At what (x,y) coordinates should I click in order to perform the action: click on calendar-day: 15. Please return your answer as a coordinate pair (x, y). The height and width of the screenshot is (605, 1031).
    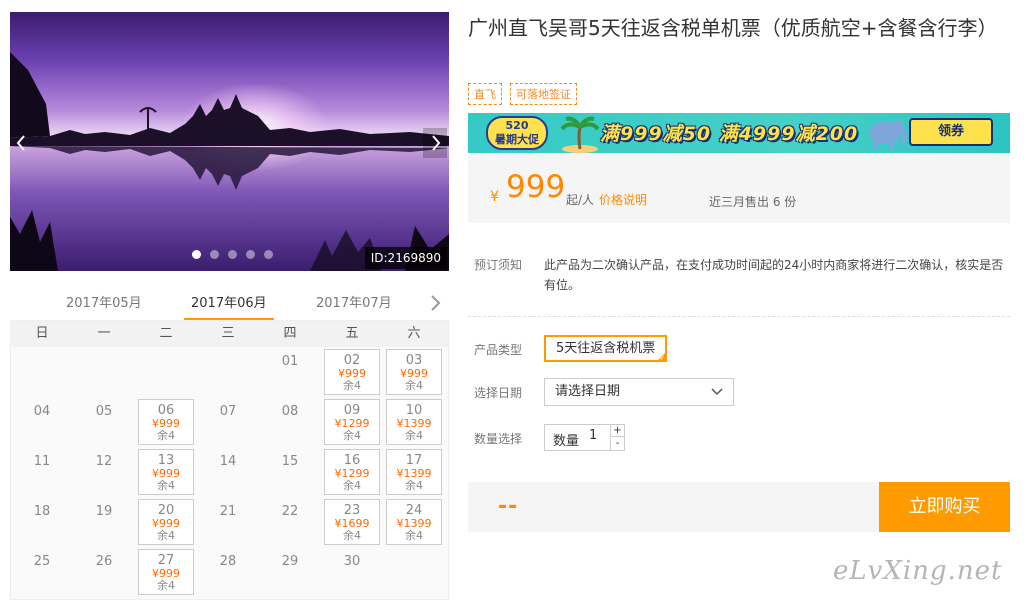
    Looking at the image, I should click on (290, 472).